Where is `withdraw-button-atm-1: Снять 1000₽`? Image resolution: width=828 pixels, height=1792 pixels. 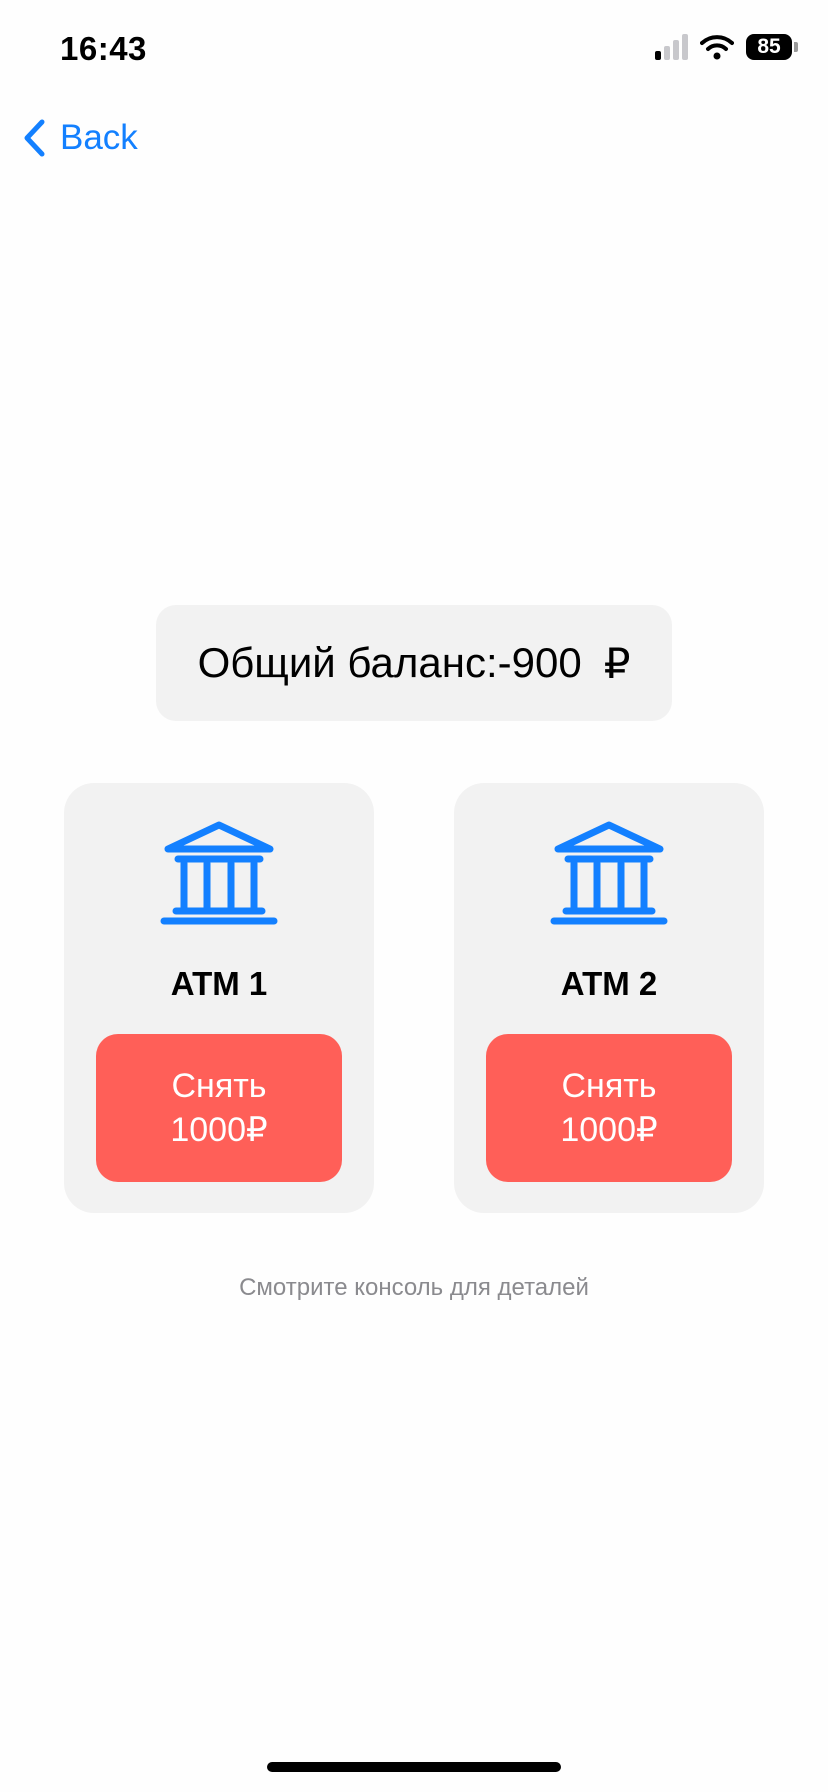 withdraw-button-atm-1: Снять 1000₽ is located at coordinates (219, 1108).